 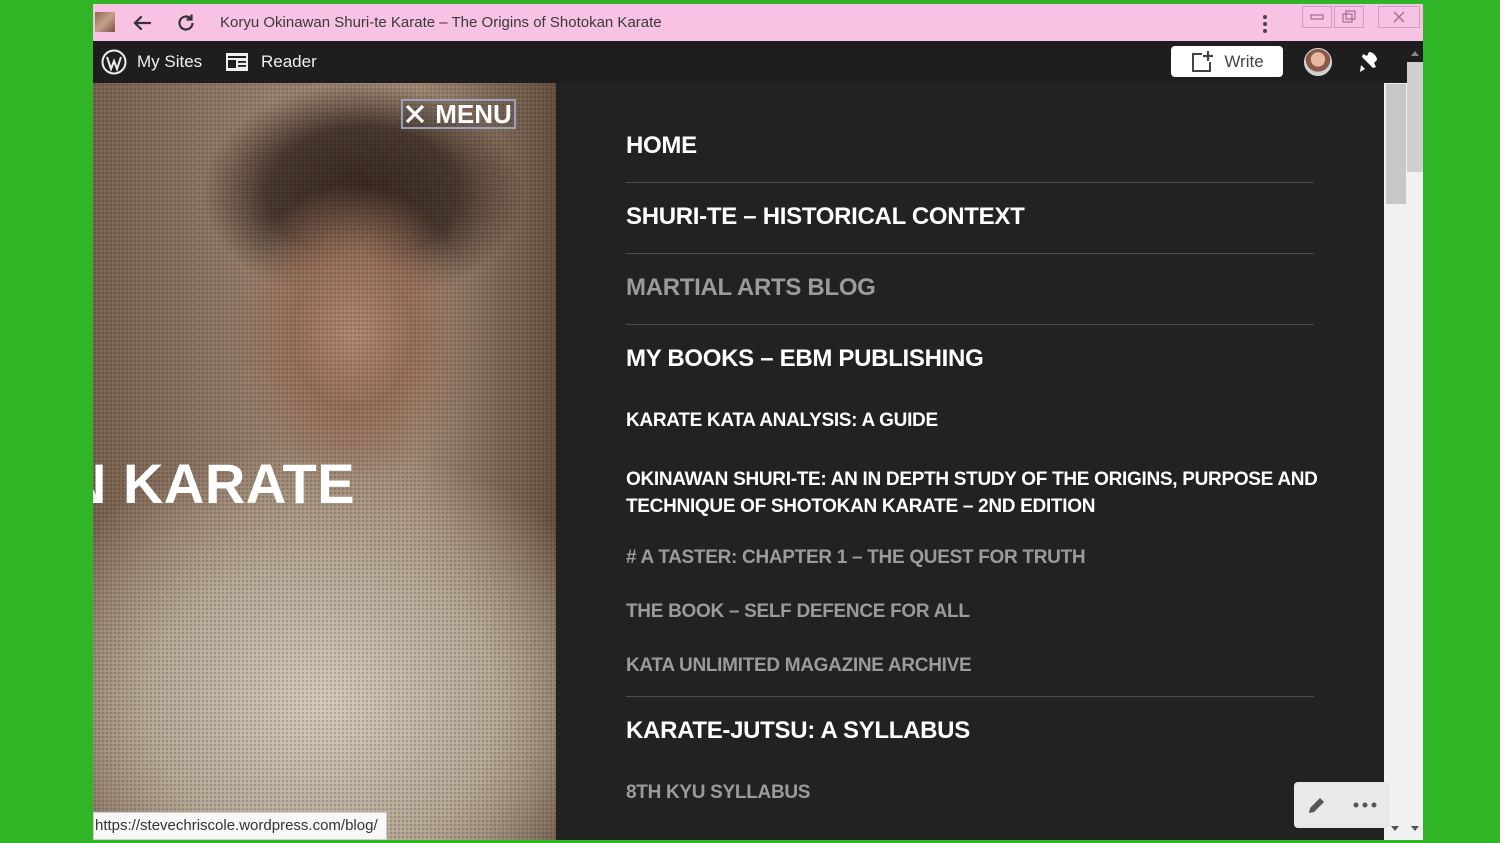 What do you see at coordinates (782, 421) in the screenshot?
I see `nav-kata-analysis: KARATE KATA ANALYSIS: A GUIDE` at bounding box center [782, 421].